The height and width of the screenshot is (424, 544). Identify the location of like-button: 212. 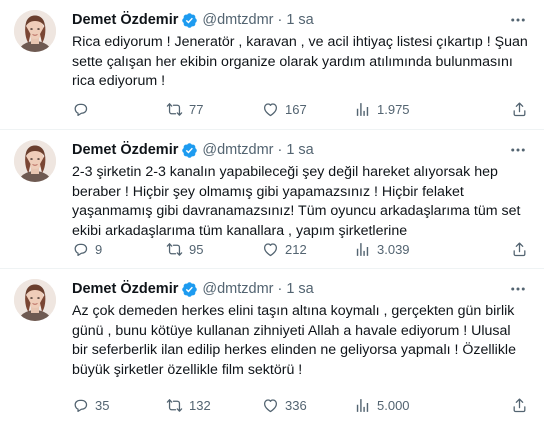
(308, 249).